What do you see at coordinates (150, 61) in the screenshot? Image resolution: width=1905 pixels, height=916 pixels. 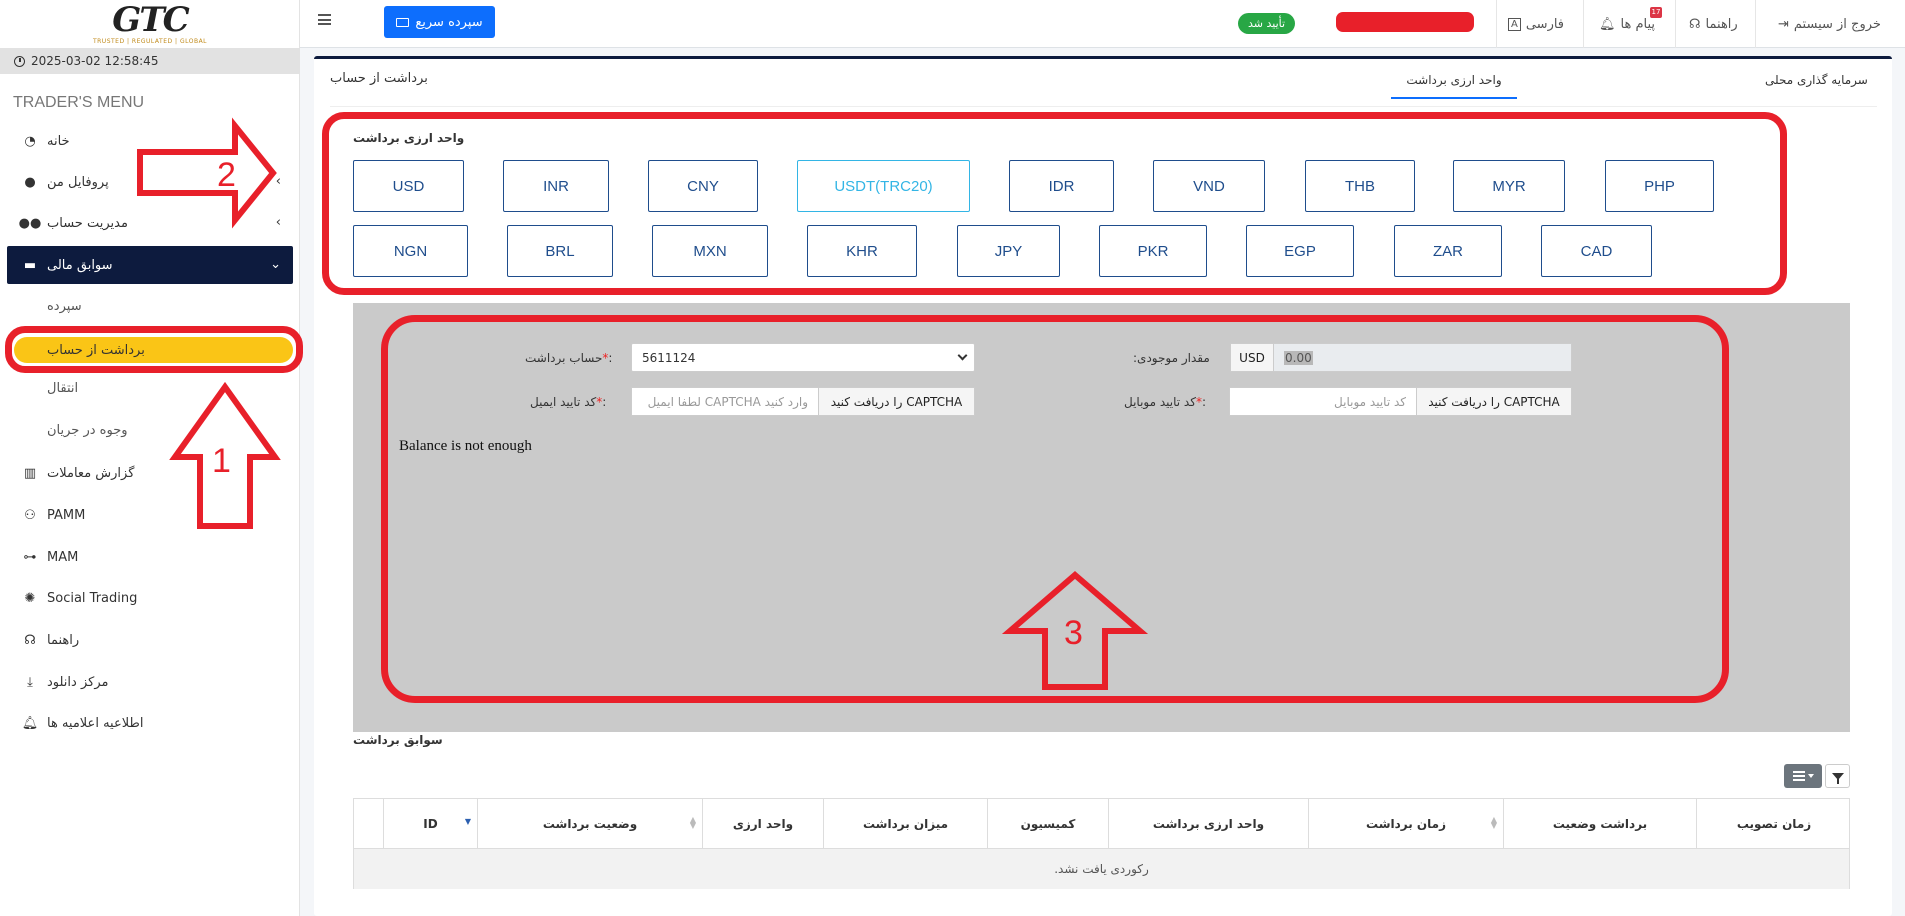 I see `server-datetime: 2025-03-02 12:58:45` at bounding box center [150, 61].